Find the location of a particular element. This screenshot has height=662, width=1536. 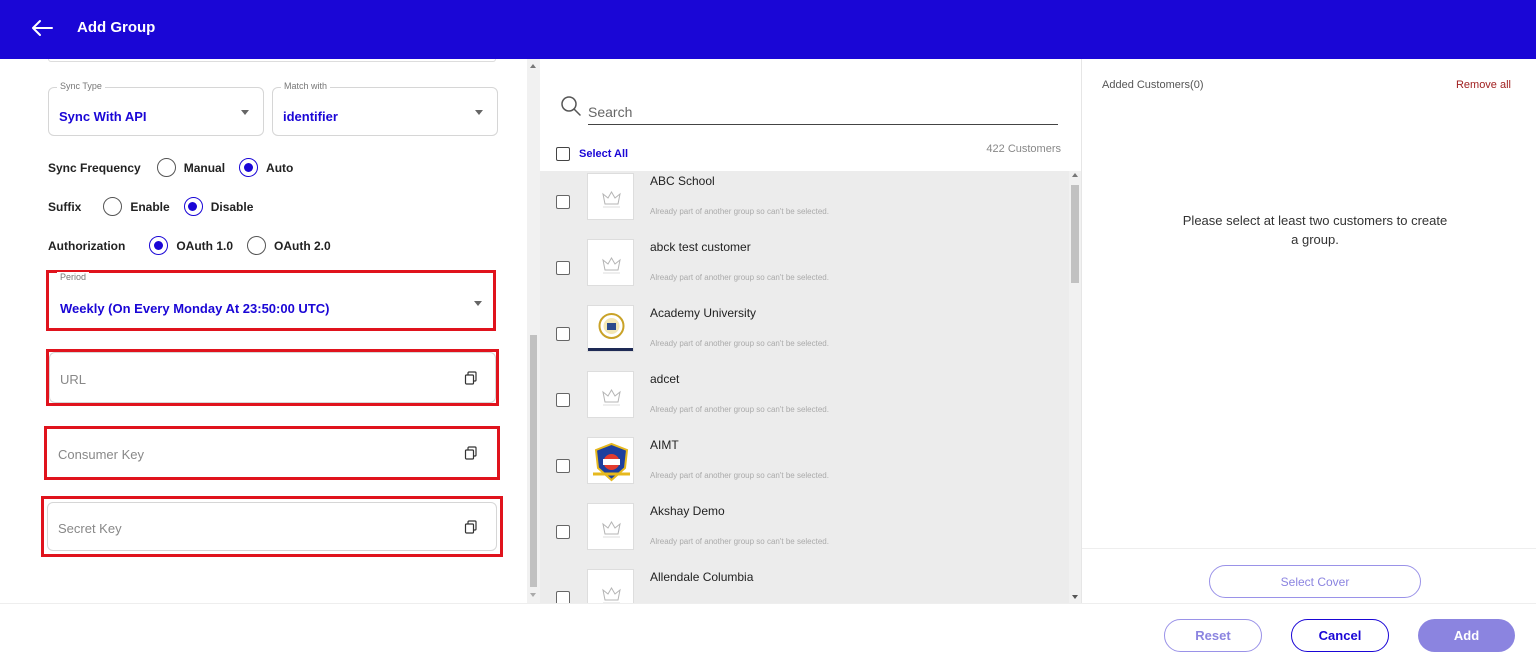

select-all: Select All is located at coordinates (592, 154).